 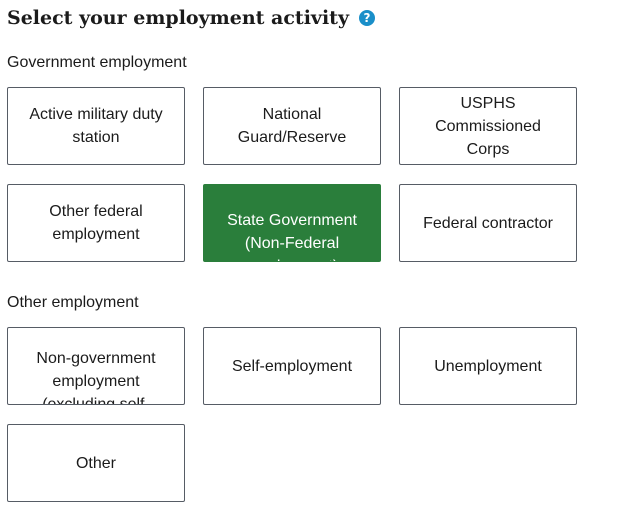 I want to click on option-usphs-commissioned-corps: USPHS Commissioned Corps, so click(x=488, y=126).